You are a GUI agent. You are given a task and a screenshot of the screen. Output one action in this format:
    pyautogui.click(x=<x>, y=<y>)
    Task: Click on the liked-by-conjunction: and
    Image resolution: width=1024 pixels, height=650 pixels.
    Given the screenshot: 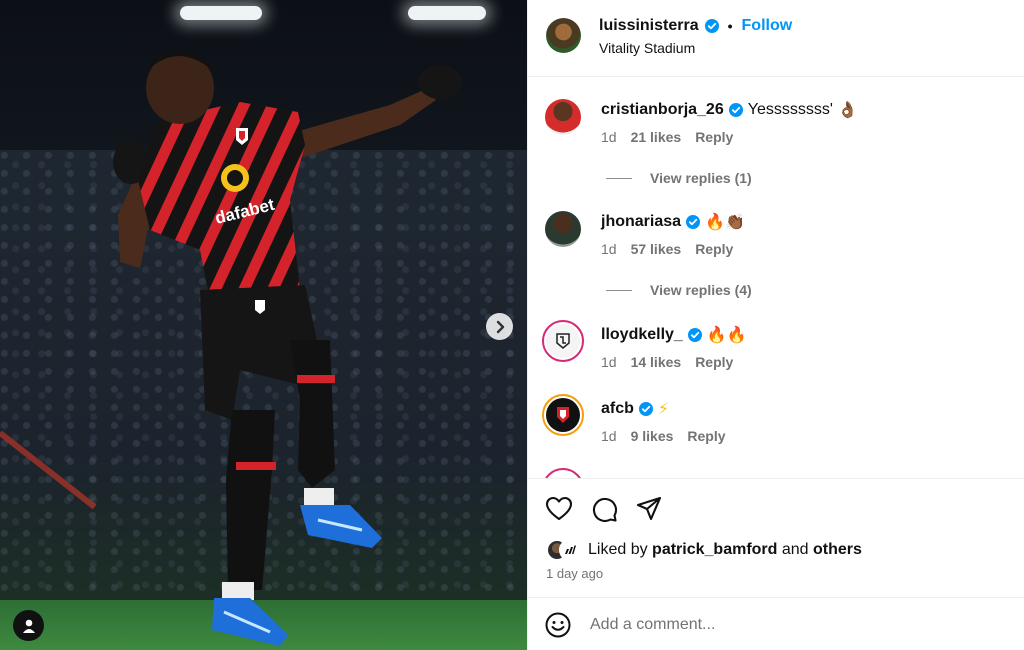 What is the action you would take?
    pyautogui.click(x=795, y=549)
    